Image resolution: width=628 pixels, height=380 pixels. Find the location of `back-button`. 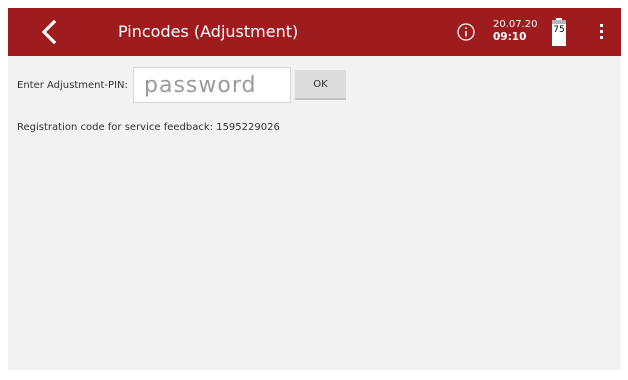

back-button is located at coordinates (50, 32).